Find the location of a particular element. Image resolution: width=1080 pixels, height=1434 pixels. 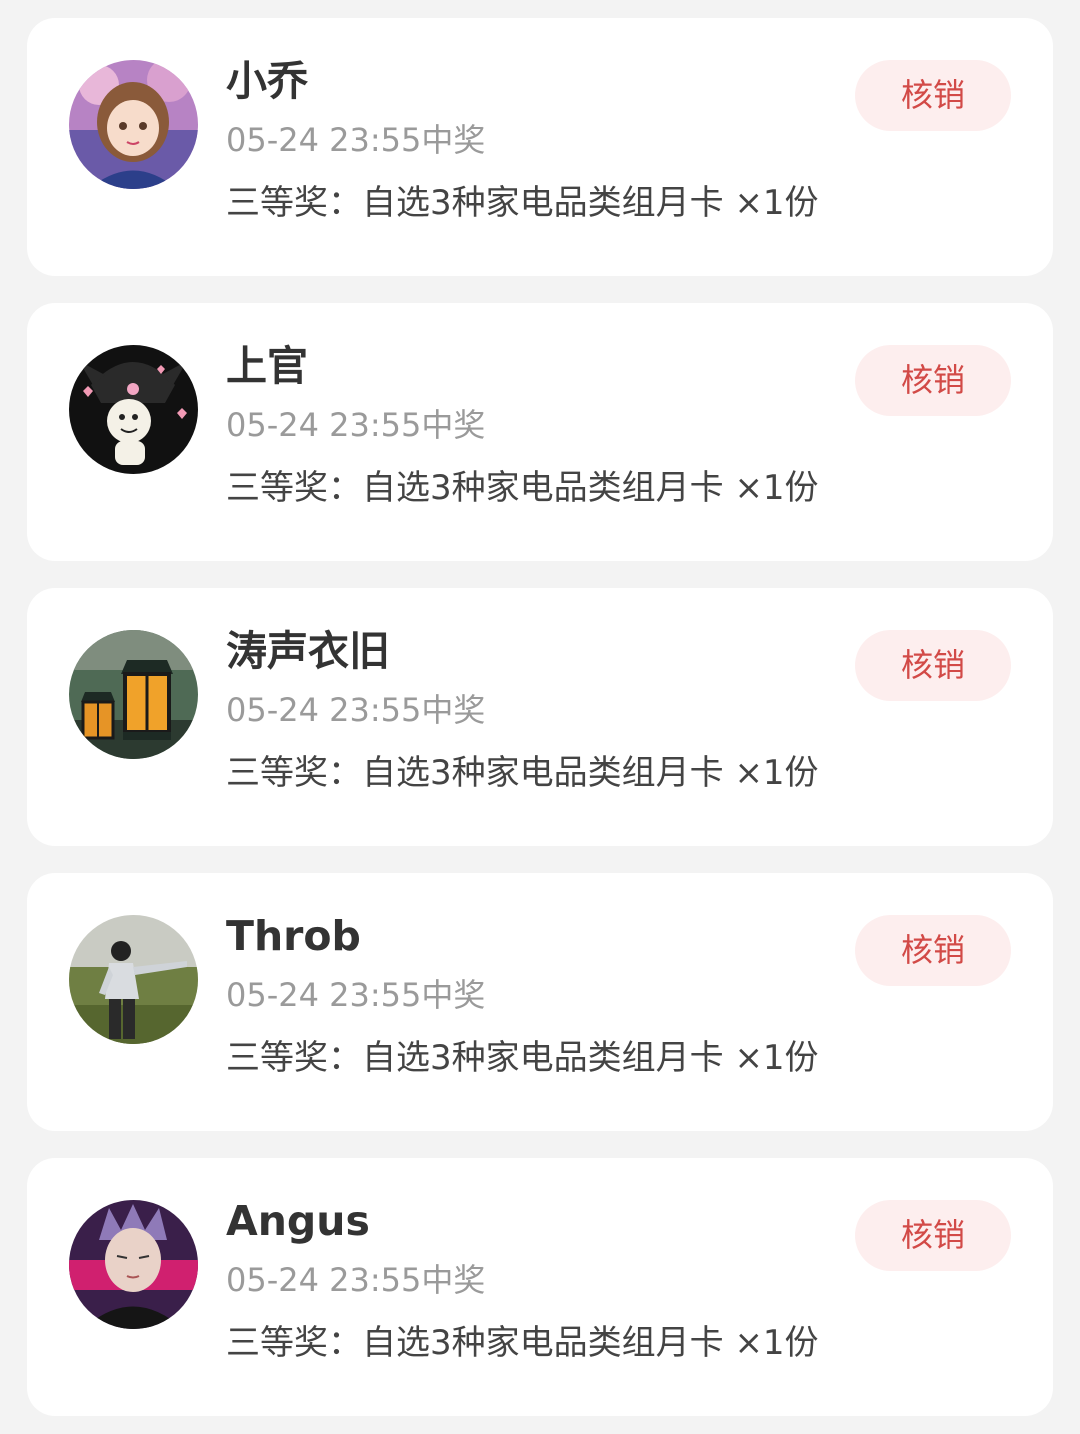

winner-name: 上官 is located at coordinates (267, 366).